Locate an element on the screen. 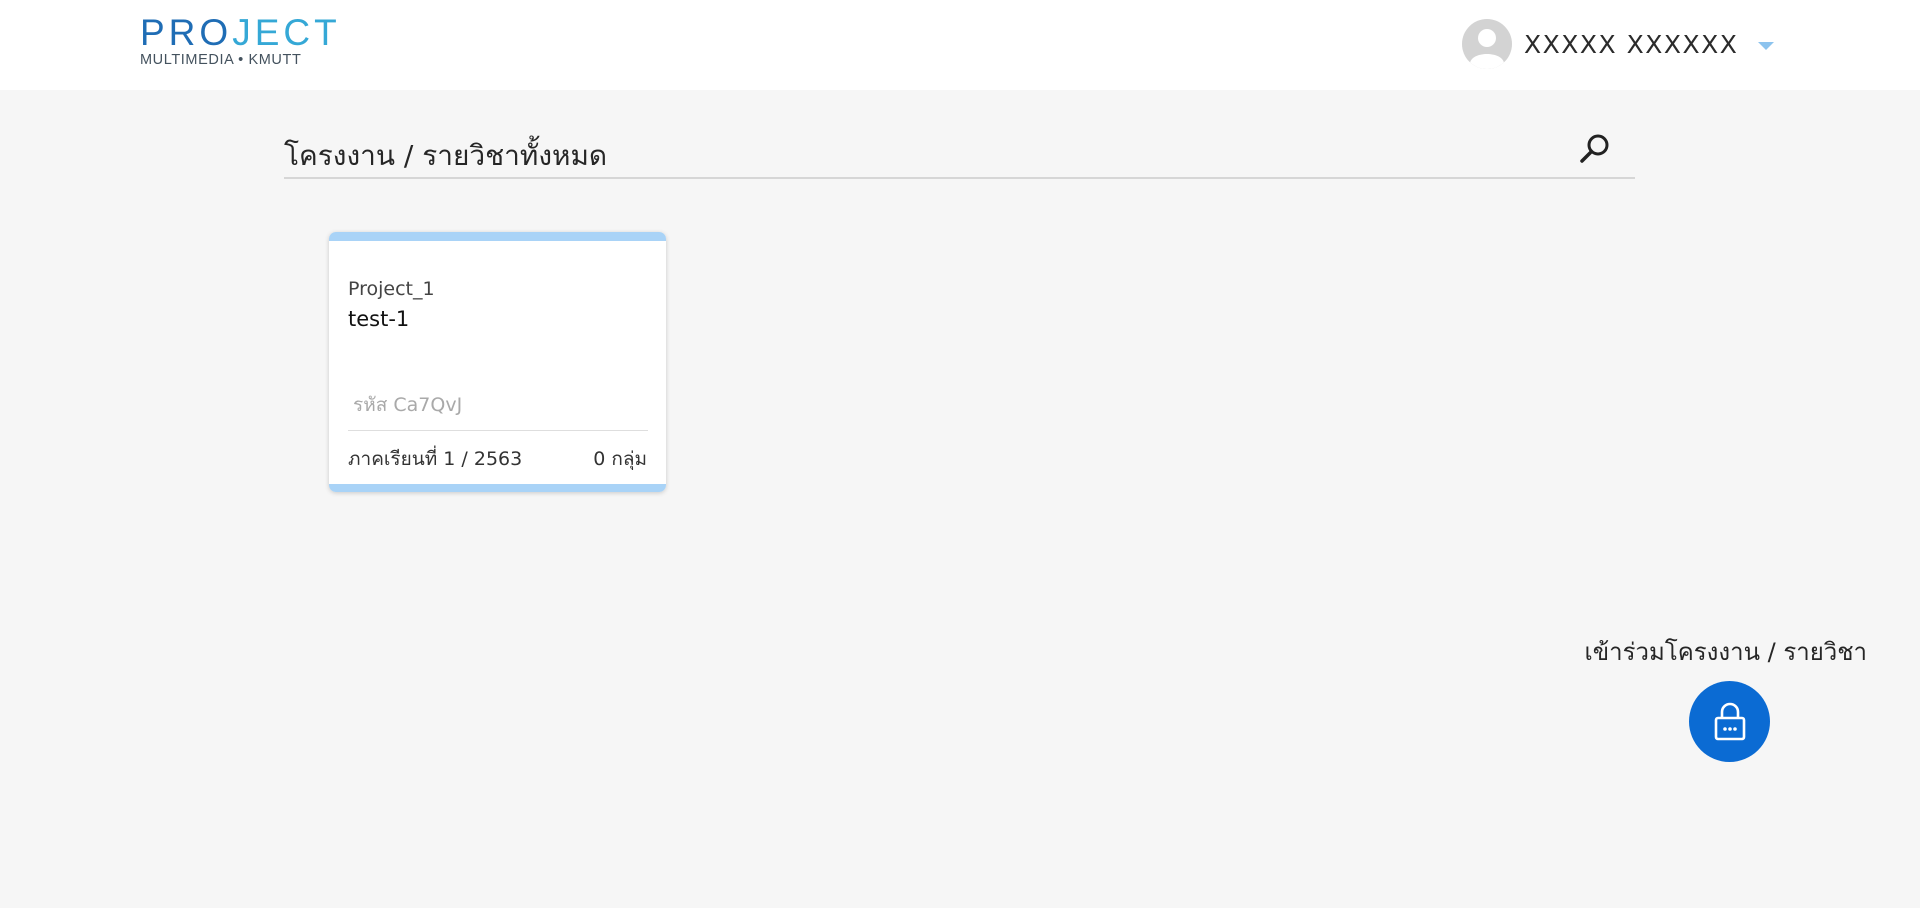 The width and height of the screenshot is (1920, 908). search-button is located at coordinates (1595, 150).